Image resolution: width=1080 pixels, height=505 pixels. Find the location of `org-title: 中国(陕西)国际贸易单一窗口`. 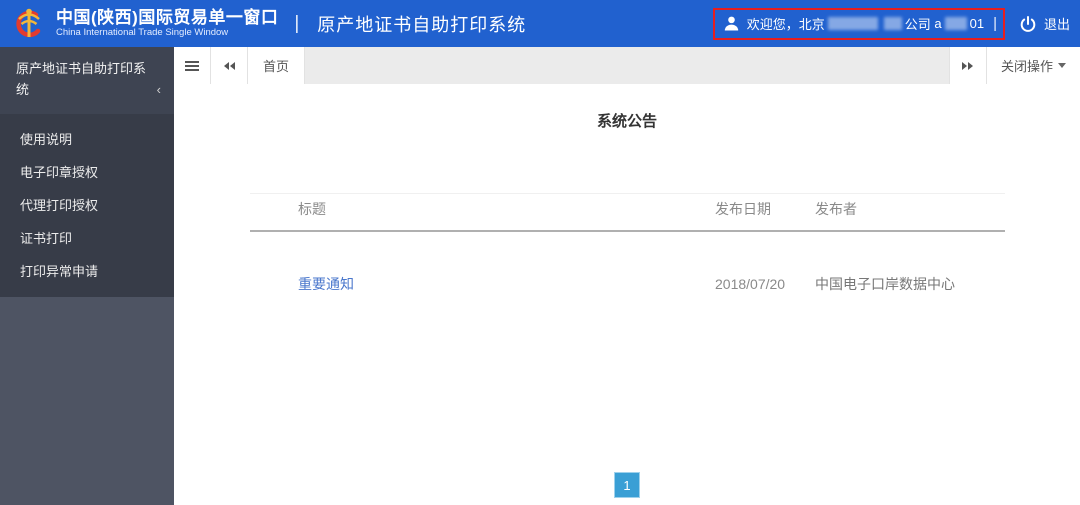

org-title: 中国(陕西)国际贸易单一窗口 is located at coordinates (167, 17).